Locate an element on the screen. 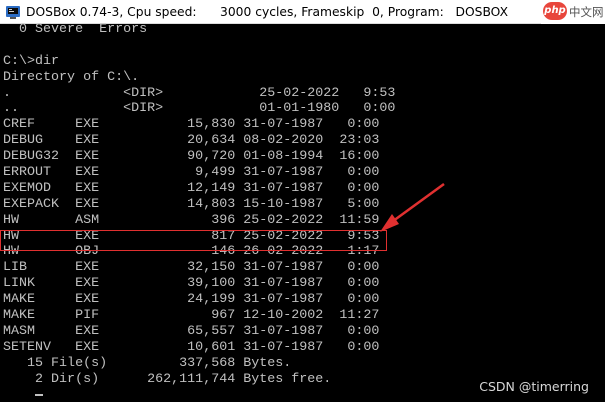 The height and width of the screenshot is (402, 605). php-cn-watermark-logo: php 中文网 is located at coordinates (573, 12).